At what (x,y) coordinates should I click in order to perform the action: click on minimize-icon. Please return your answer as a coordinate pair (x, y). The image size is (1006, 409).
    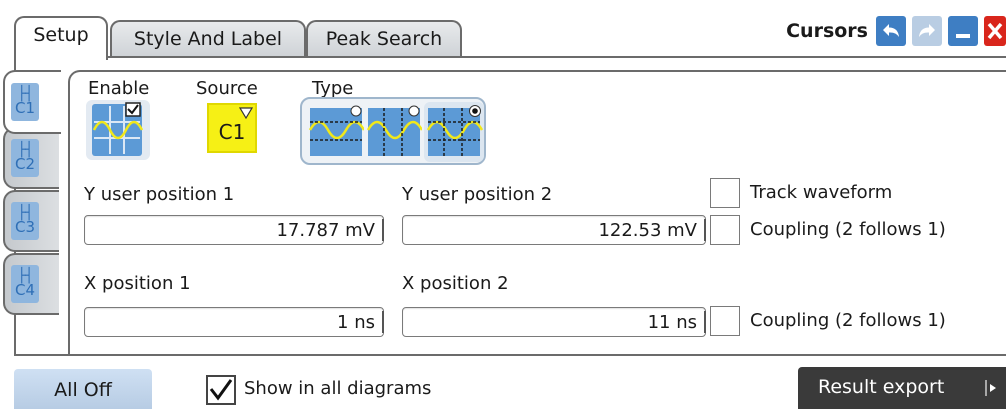
    Looking at the image, I should click on (963, 36).